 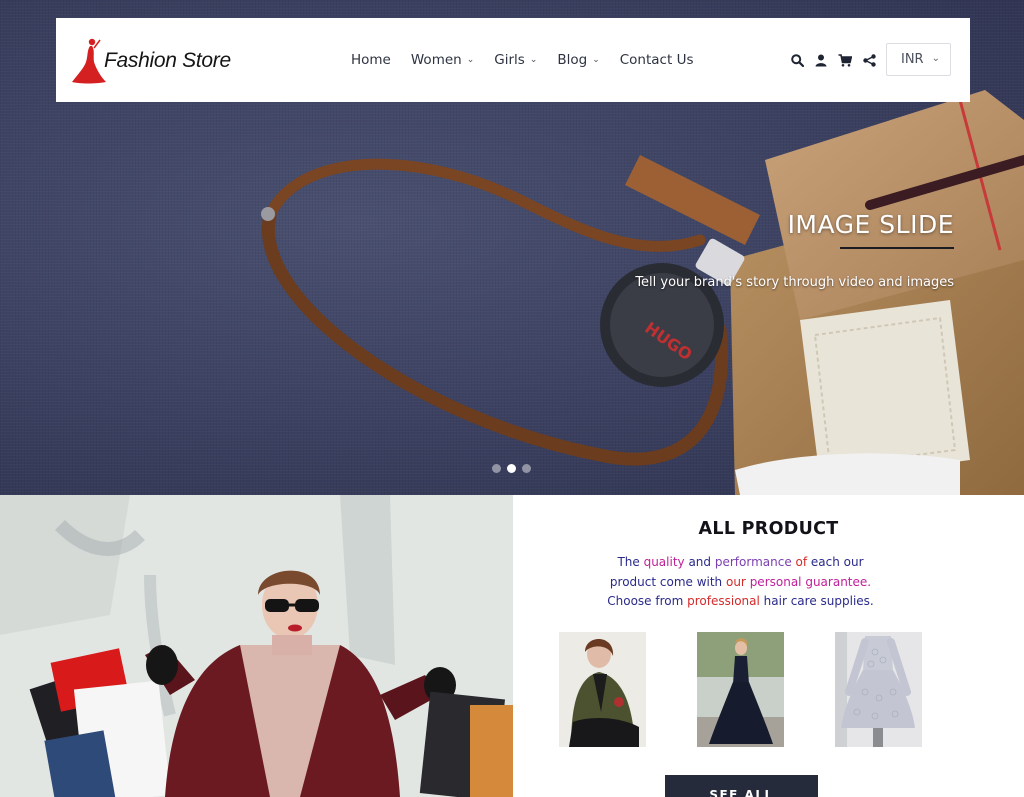 What do you see at coordinates (869, 60) in the screenshot?
I see `share-icon` at bounding box center [869, 60].